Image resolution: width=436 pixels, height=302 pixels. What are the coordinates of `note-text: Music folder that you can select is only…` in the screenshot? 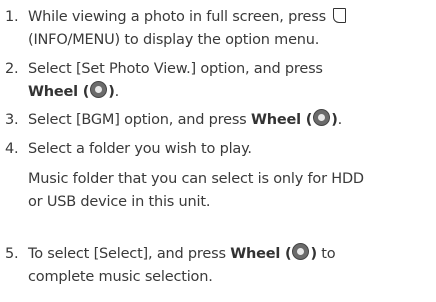 It's located at (196, 179).